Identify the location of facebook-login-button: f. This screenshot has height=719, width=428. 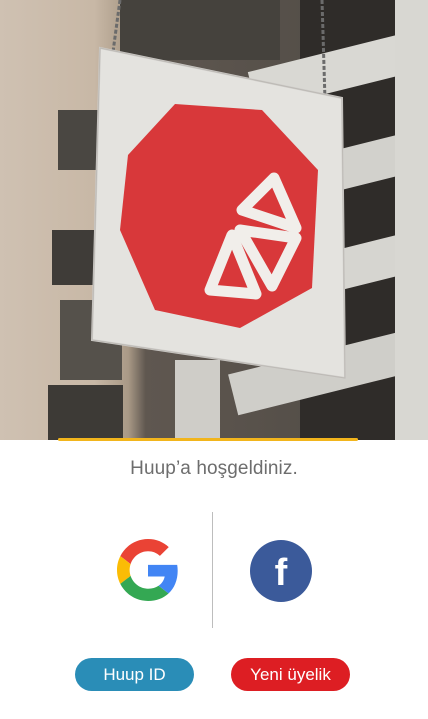
(281, 571).